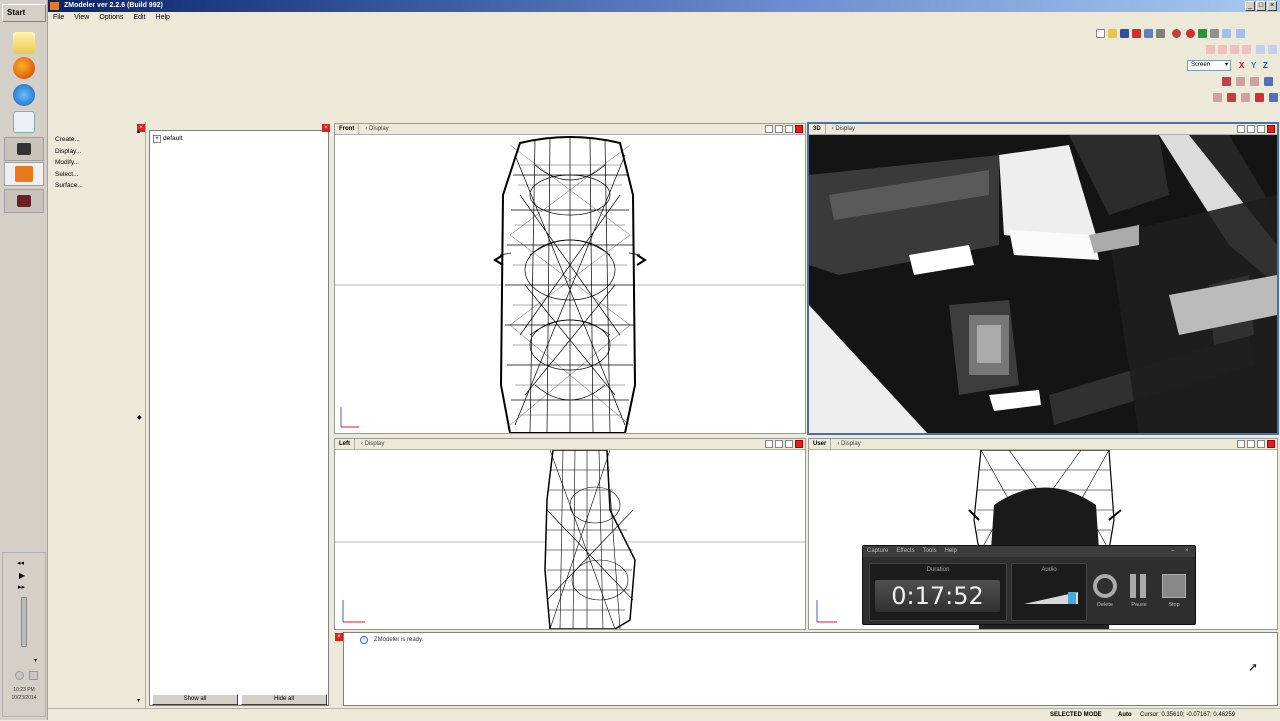  I want to click on tree-close-icon: ×, so click(326, 128).